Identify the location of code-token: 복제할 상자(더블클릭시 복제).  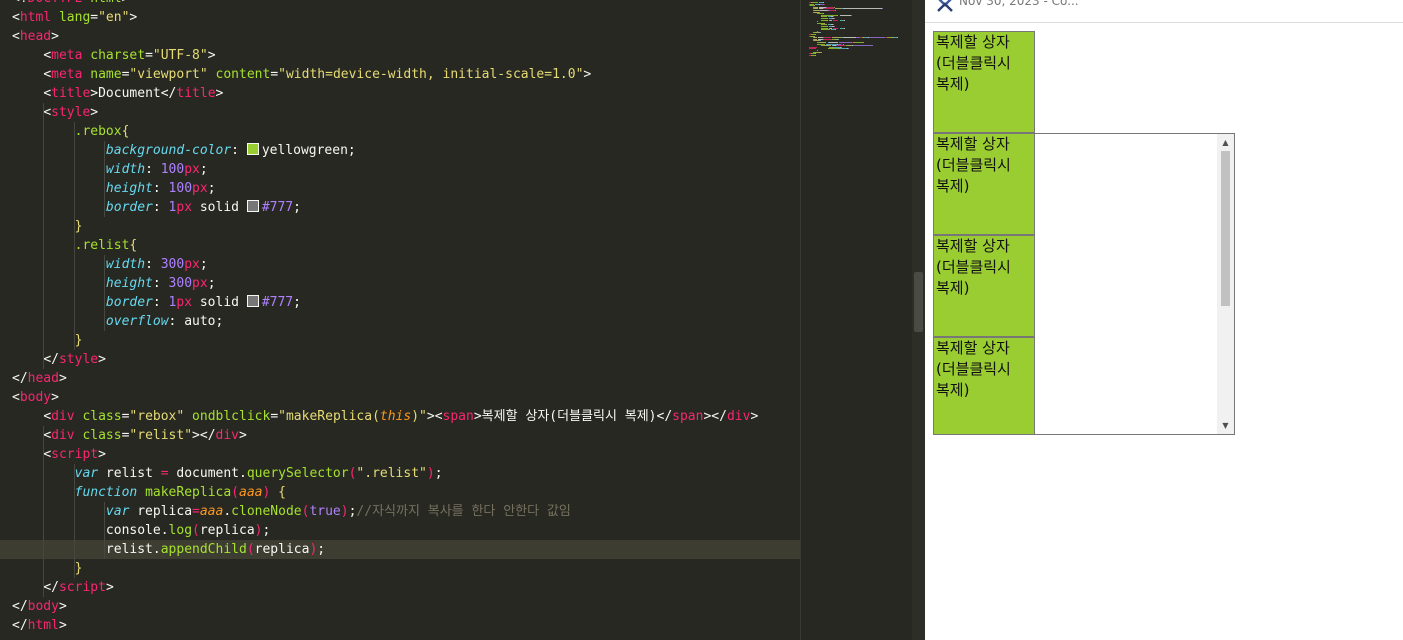
(569, 416).